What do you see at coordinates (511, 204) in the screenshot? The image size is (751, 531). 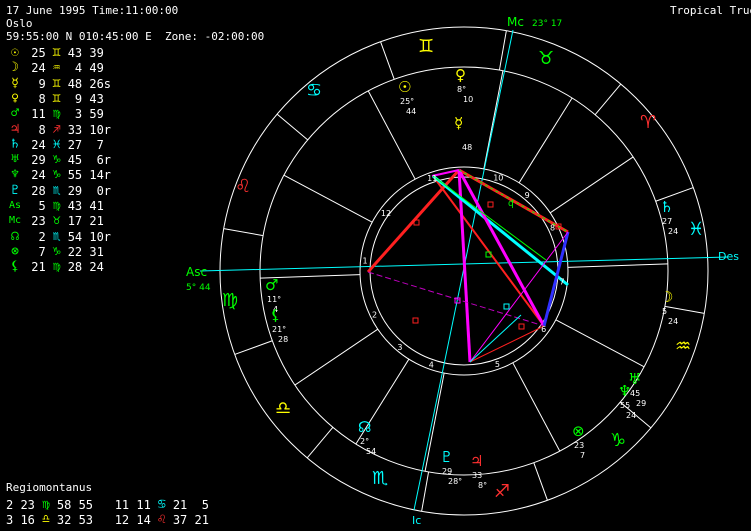 I see `aspect-marker: q` at bounding box center [511, 204].